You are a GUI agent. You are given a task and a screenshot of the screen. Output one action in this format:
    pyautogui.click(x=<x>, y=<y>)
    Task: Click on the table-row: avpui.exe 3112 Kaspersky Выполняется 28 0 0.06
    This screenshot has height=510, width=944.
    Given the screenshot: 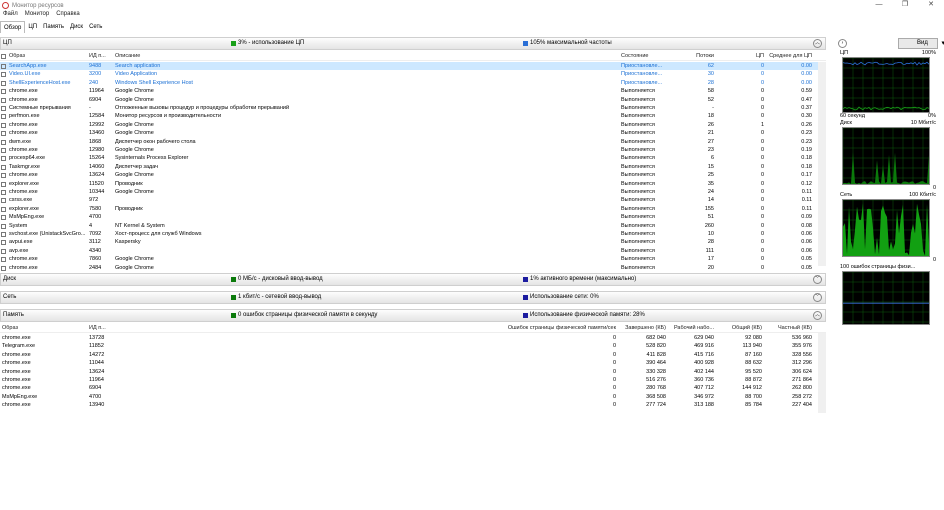 What is the action you would take?
    pyautogui.click(x=413, y=242)
    